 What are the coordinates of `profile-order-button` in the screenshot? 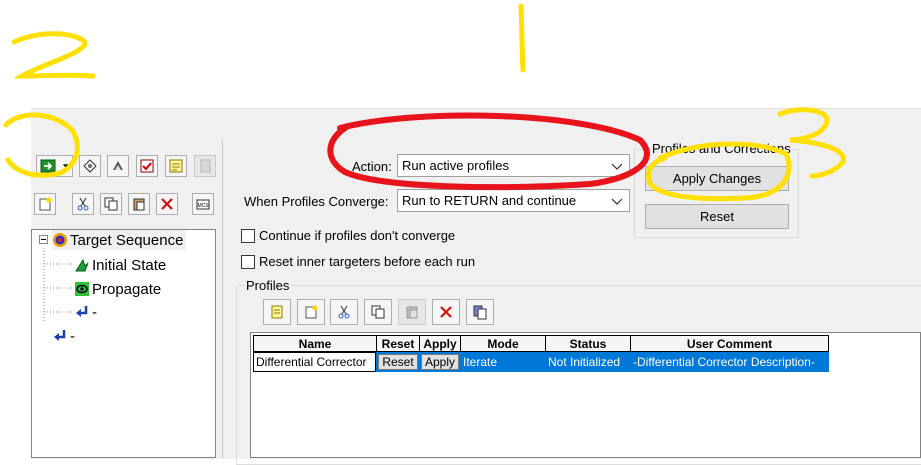 It's located at (480, 312).